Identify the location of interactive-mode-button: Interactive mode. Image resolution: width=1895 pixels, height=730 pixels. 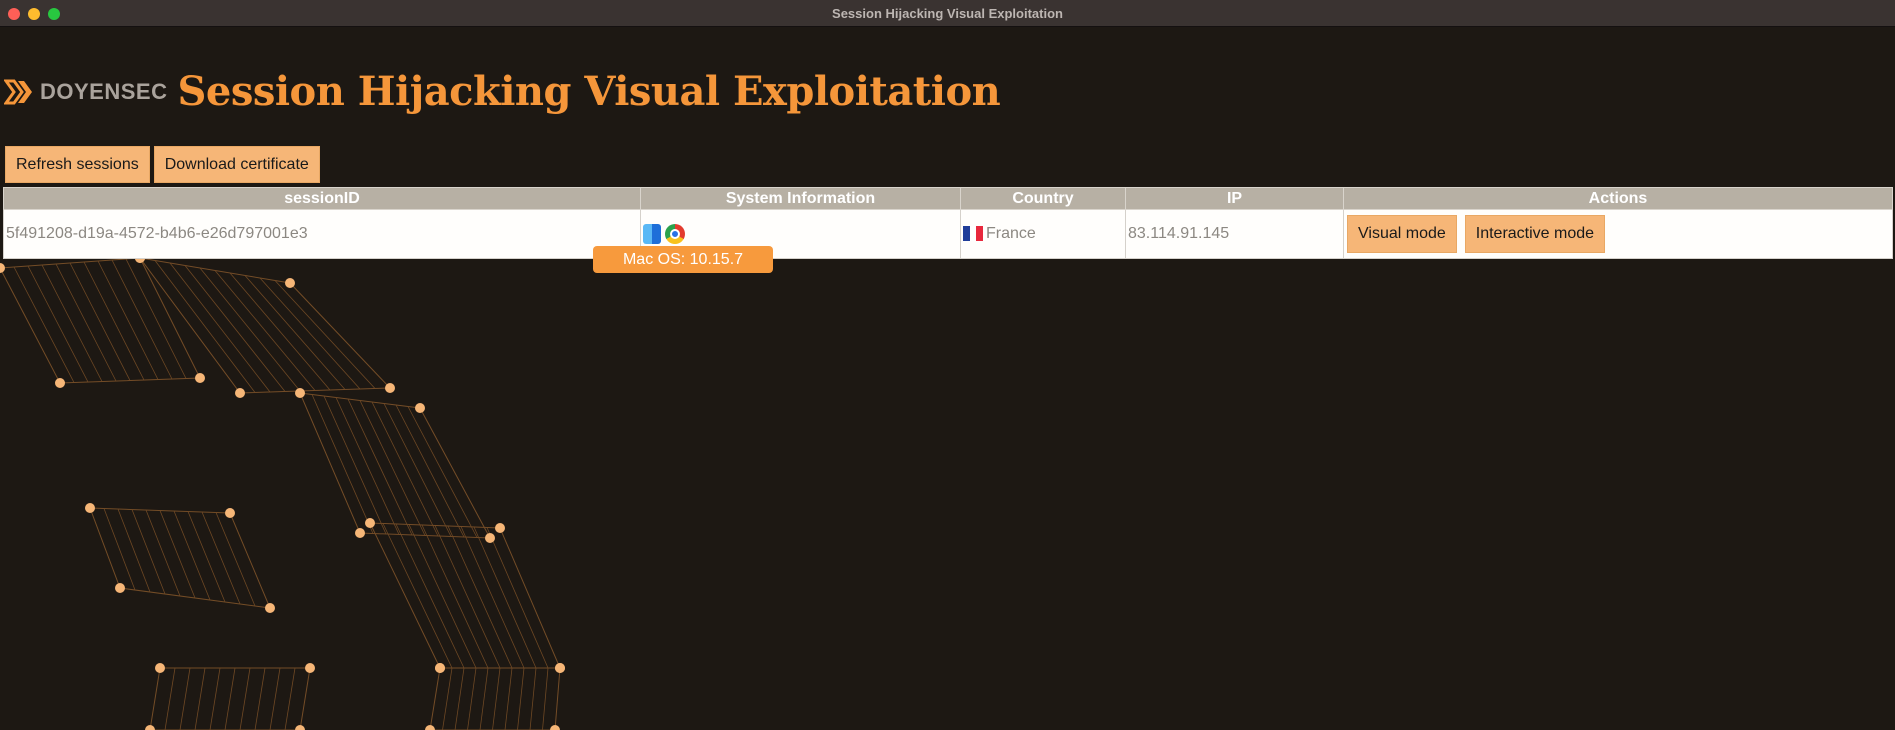
(1535, 234).